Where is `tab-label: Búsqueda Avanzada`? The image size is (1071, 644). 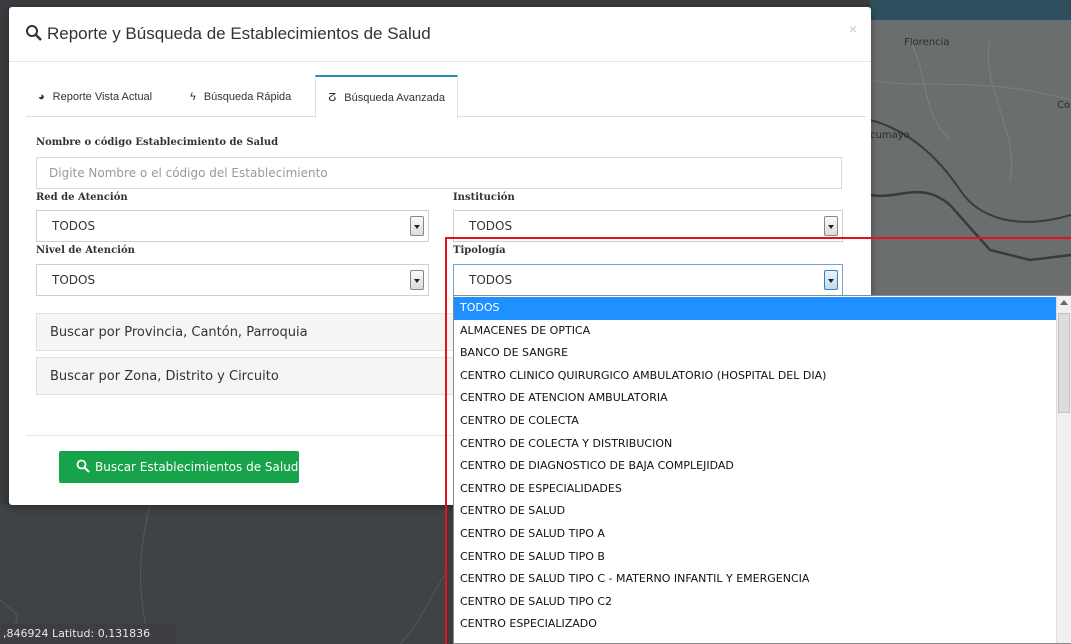
tab-label: Búsqueda Avanzada is located at coordinates (394, 98).